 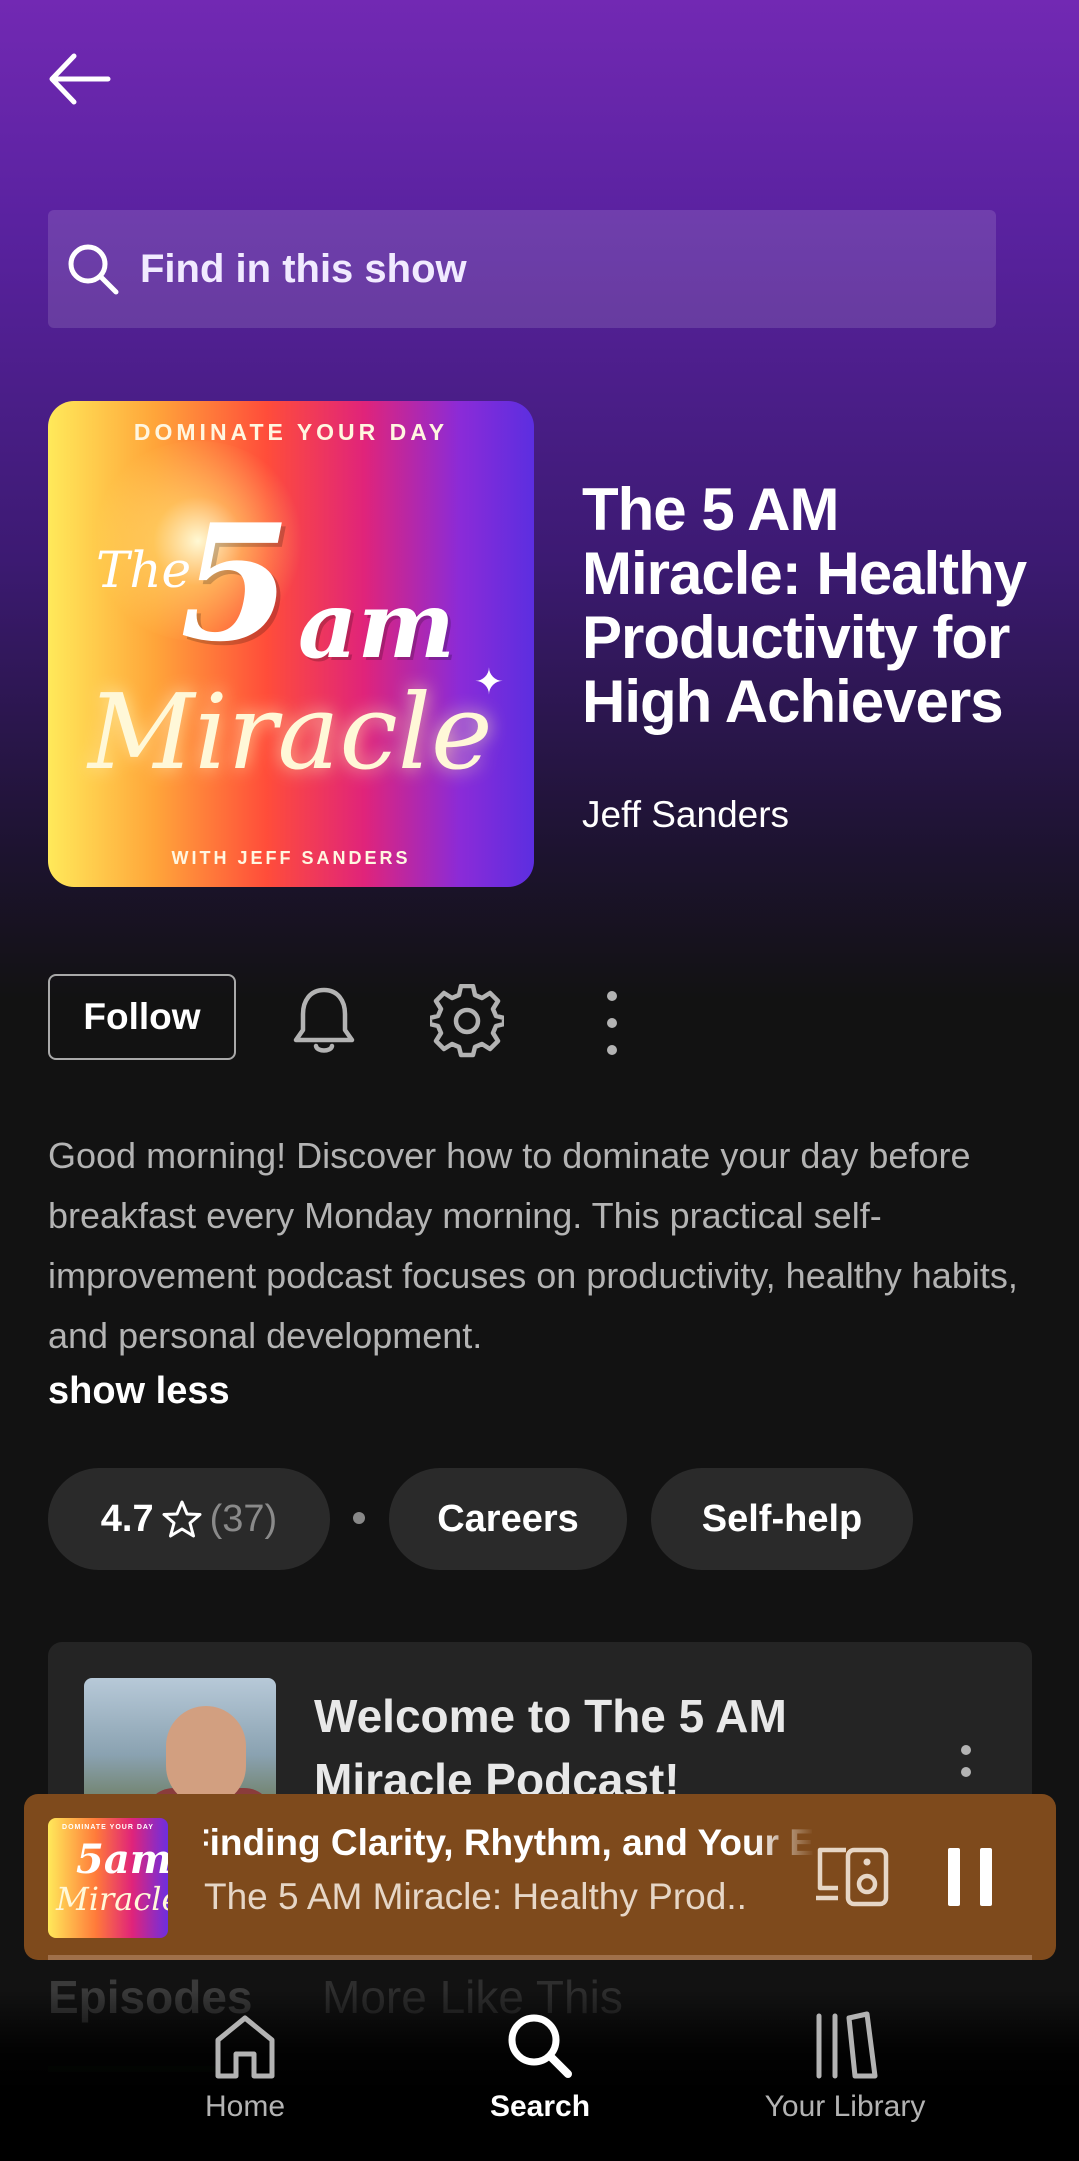 What do you see at coordinates (290, 732) in the screenshot?
I see `cover-miracle: Miracle` at bounding box center [290, 732].